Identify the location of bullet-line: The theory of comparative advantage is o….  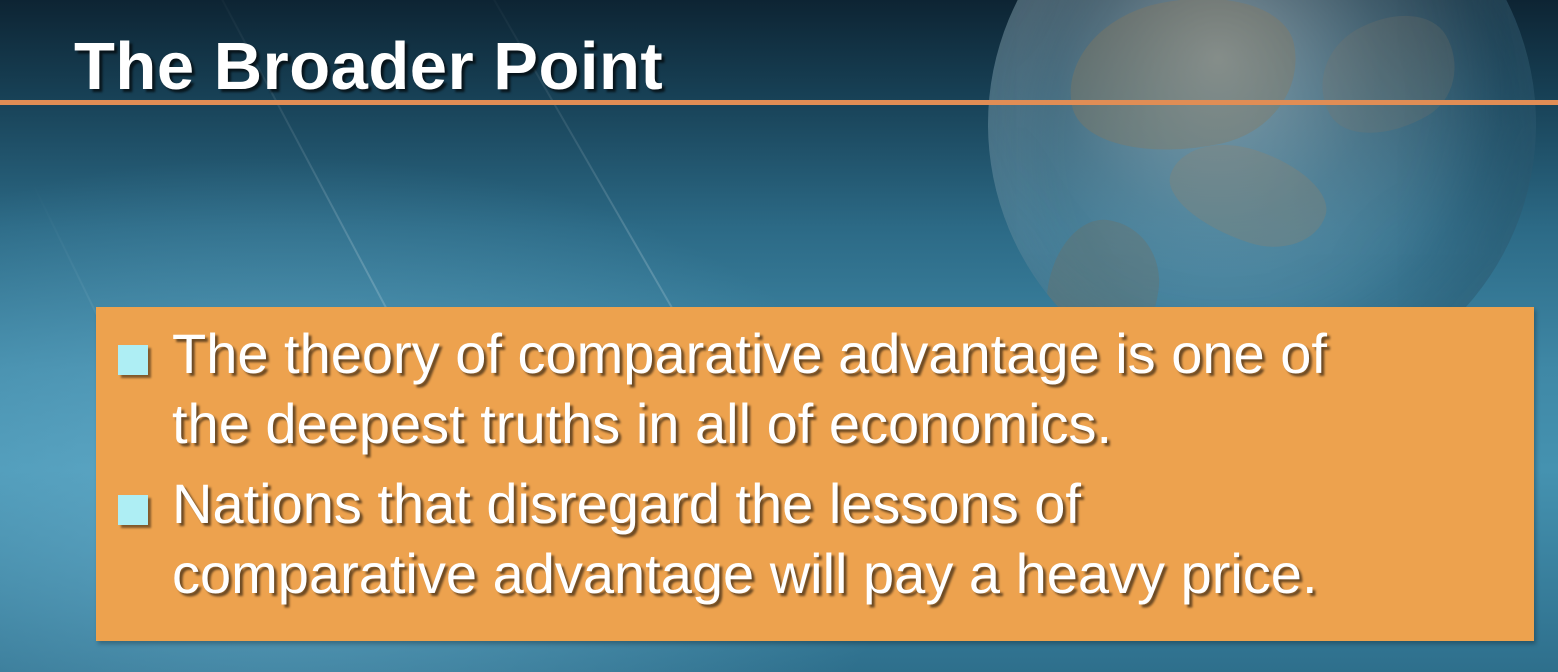
(749, 353).